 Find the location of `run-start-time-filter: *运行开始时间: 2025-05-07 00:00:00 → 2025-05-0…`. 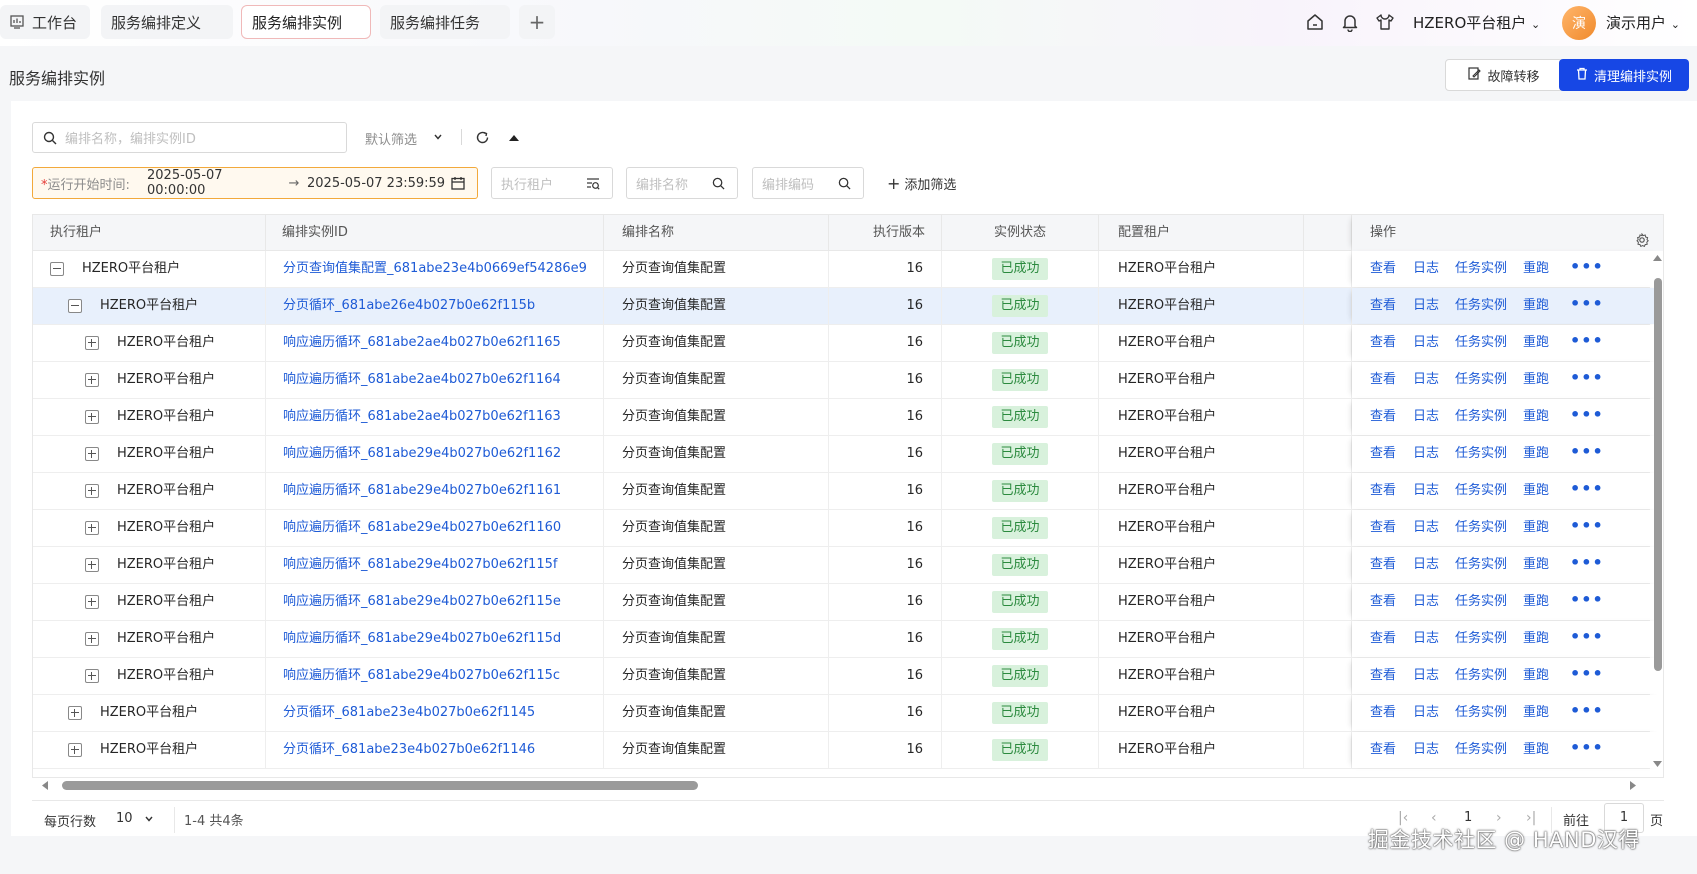

run-start-time-filter: *运行开始时间: 2025-05-07 00:00:00 → 2025-05-0… is located at coordinates (255, 183).